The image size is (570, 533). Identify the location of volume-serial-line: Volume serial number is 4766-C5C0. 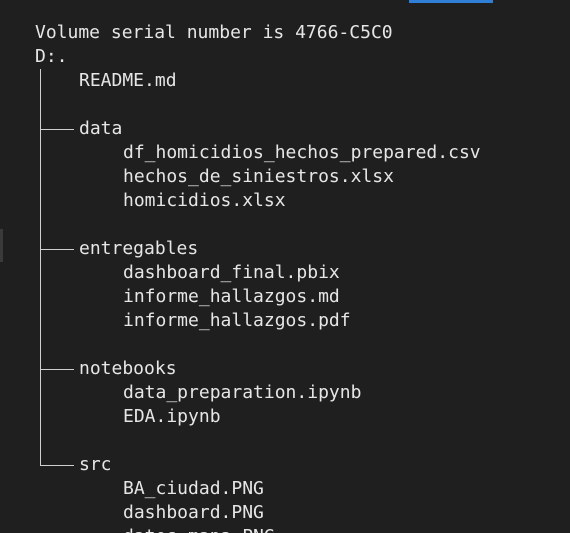
(214, 32).